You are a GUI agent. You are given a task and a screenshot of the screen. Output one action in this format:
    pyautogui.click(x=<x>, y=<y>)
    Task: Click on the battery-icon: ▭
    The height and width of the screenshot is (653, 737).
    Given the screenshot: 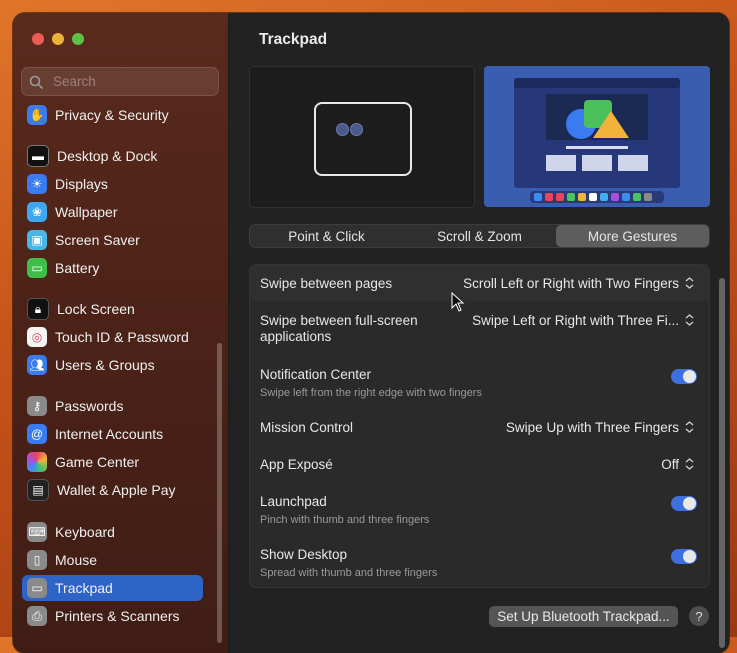 What is the action you would take?
    pyautogui.click(x=37, y=268)
    